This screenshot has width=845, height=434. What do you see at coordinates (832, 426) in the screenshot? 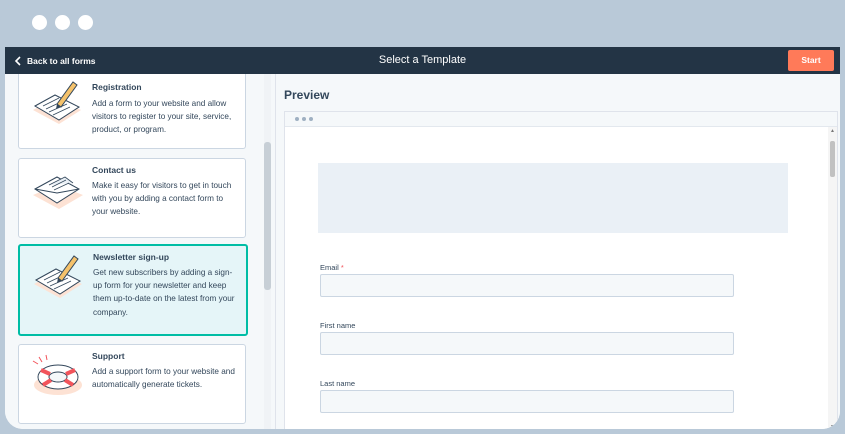
I see `scroll-down-arrow-icon: ▼` at bounding box center [832, 426].